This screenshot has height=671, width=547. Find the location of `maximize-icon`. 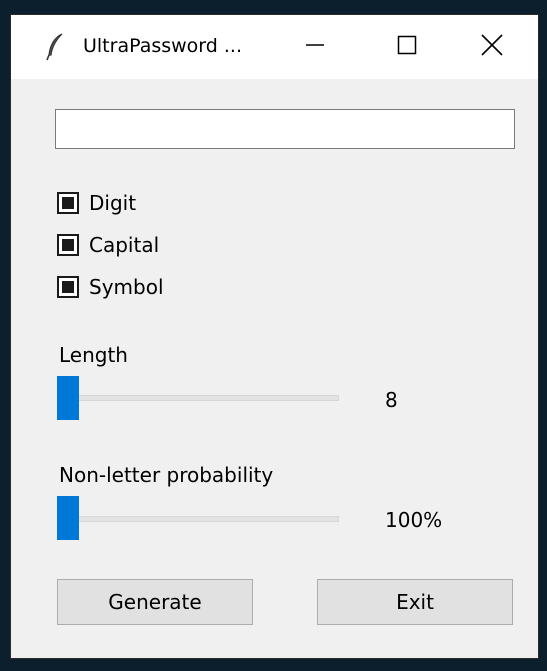

maximize-icon is located at coordinates (407, 47).